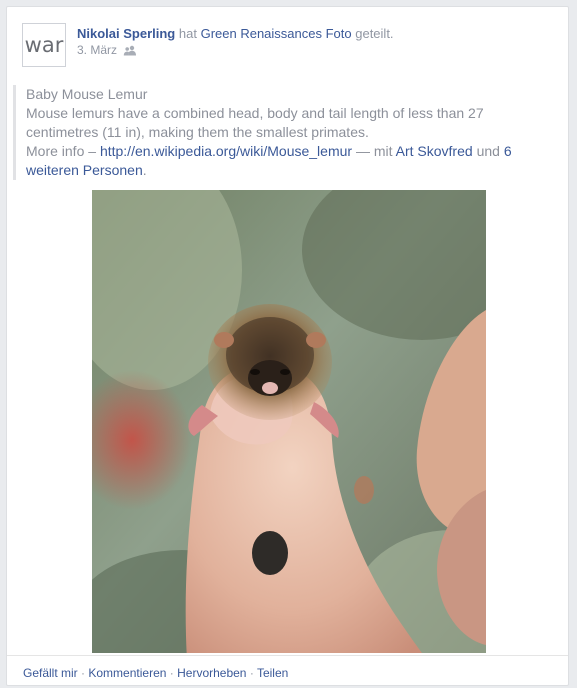  Describe the element at coordinates (130, 50) in the screenshot. I see `friends-icon` at that location.